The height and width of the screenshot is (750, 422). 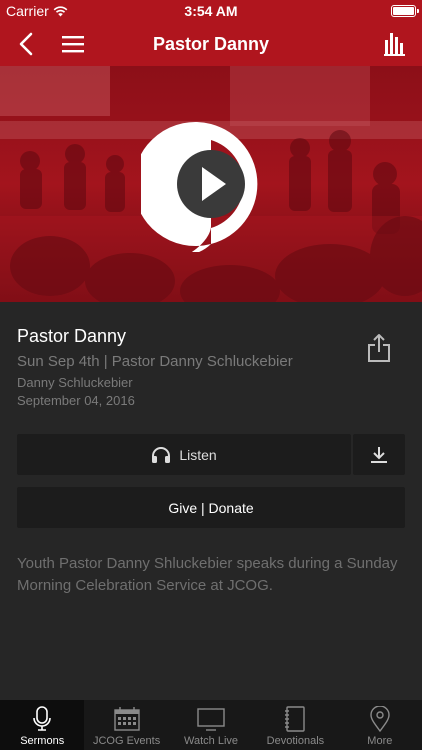 I want to click on tab-jcog-events: JCOG Events, so click(x=126, y=725).